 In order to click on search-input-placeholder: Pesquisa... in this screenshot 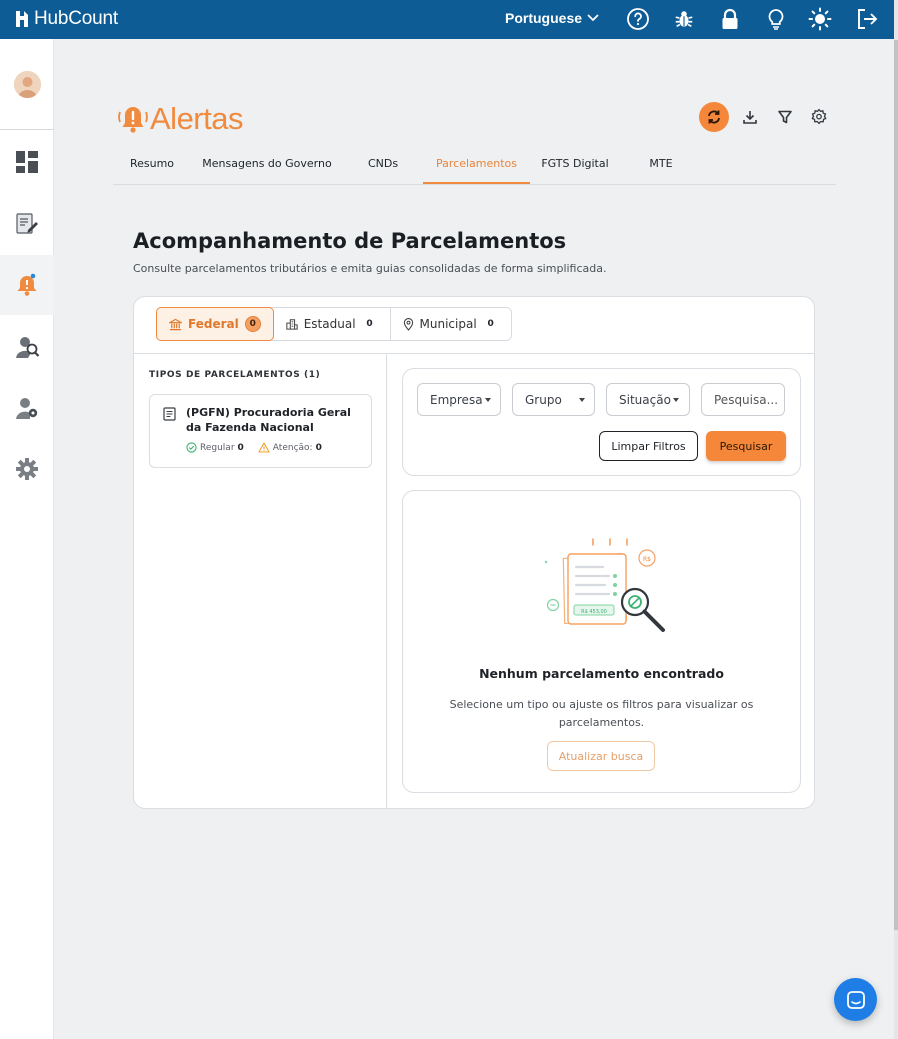, I will do `click(746, 399)`.